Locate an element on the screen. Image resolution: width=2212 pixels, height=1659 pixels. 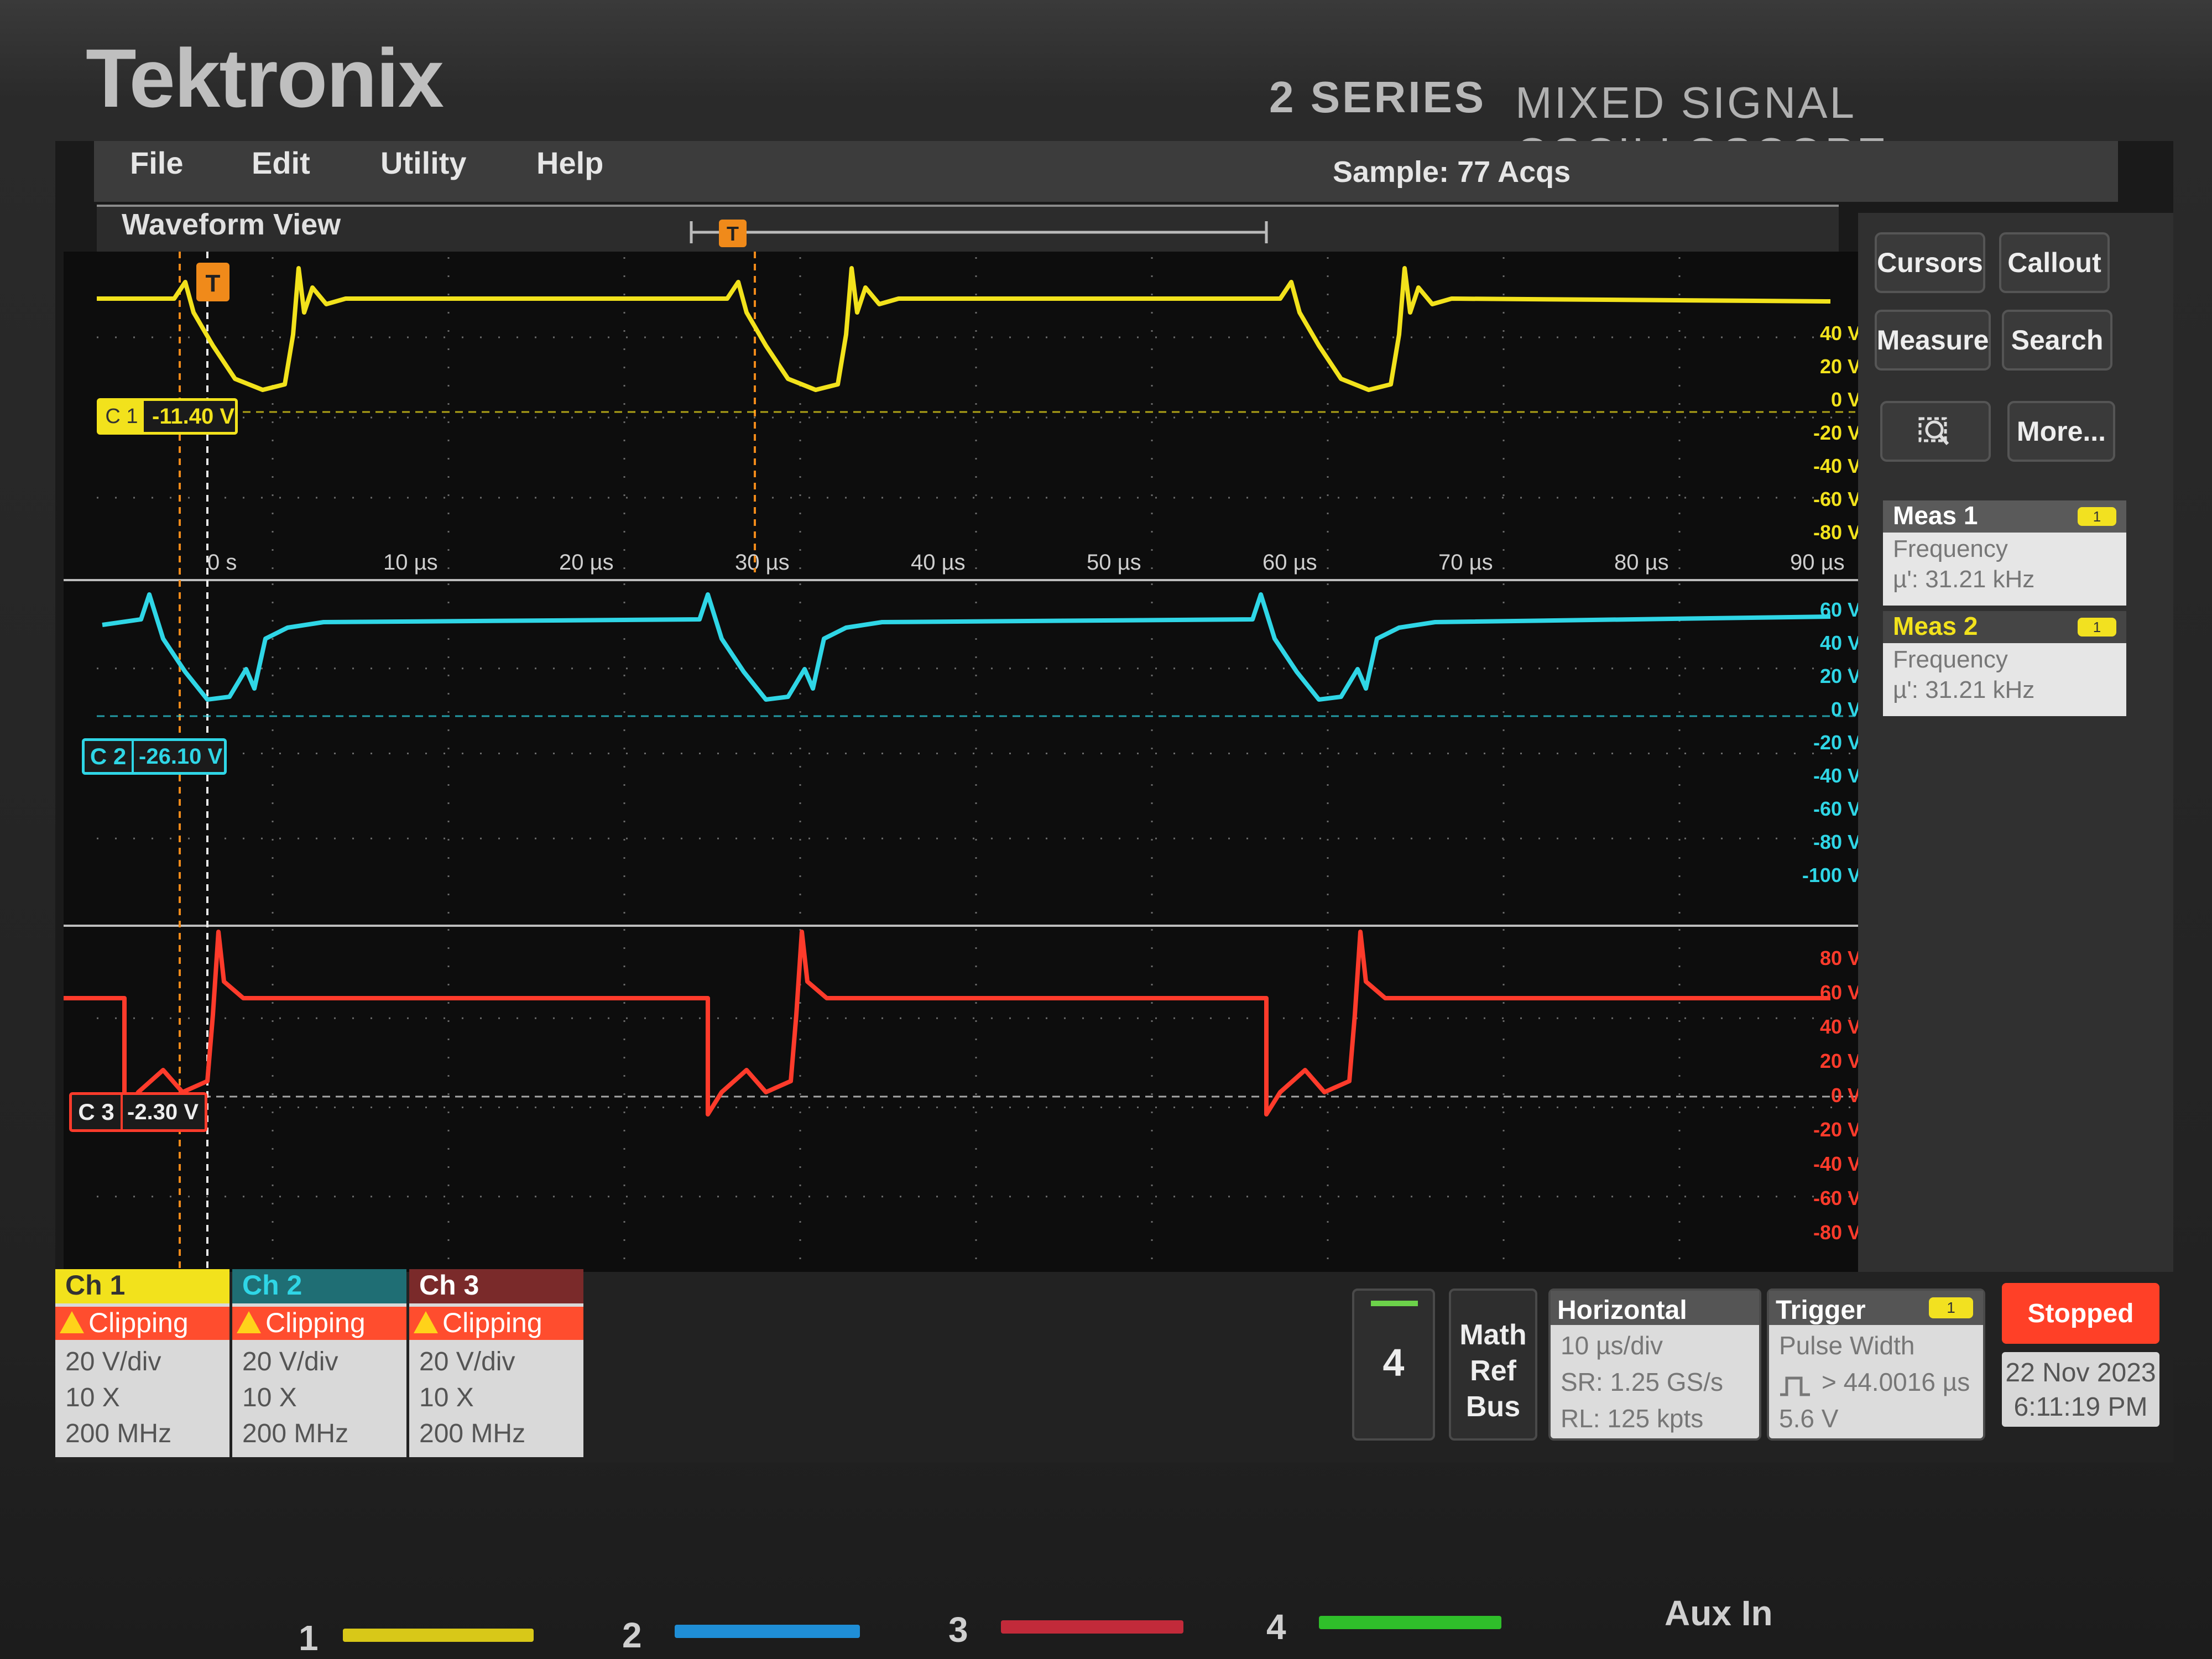
menu-help: Help is located at coordinates (570, 163).